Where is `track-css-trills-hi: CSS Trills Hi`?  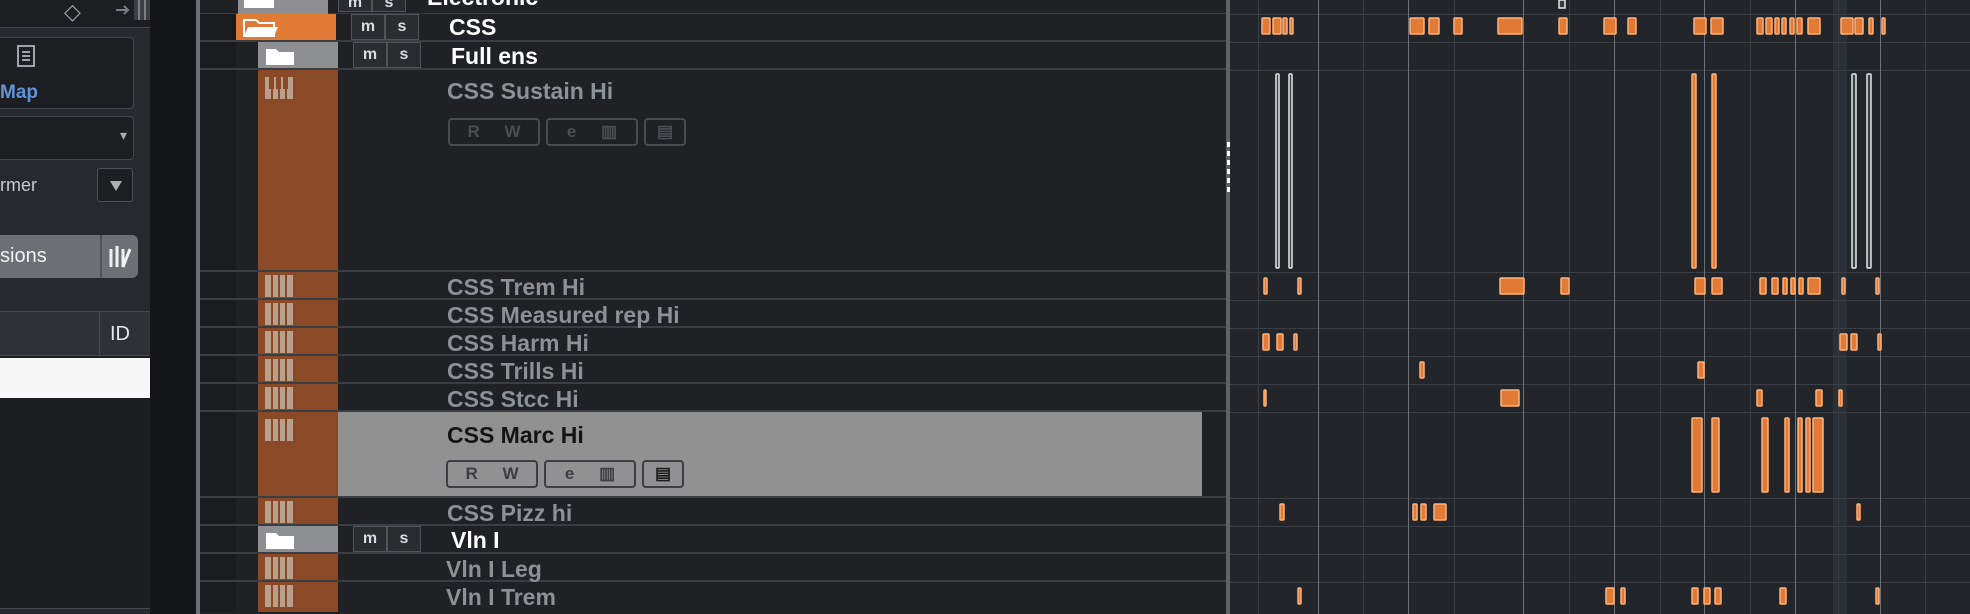 track-css-trills-hi: CSS Trills Hi is located at coordinates (713, 370).